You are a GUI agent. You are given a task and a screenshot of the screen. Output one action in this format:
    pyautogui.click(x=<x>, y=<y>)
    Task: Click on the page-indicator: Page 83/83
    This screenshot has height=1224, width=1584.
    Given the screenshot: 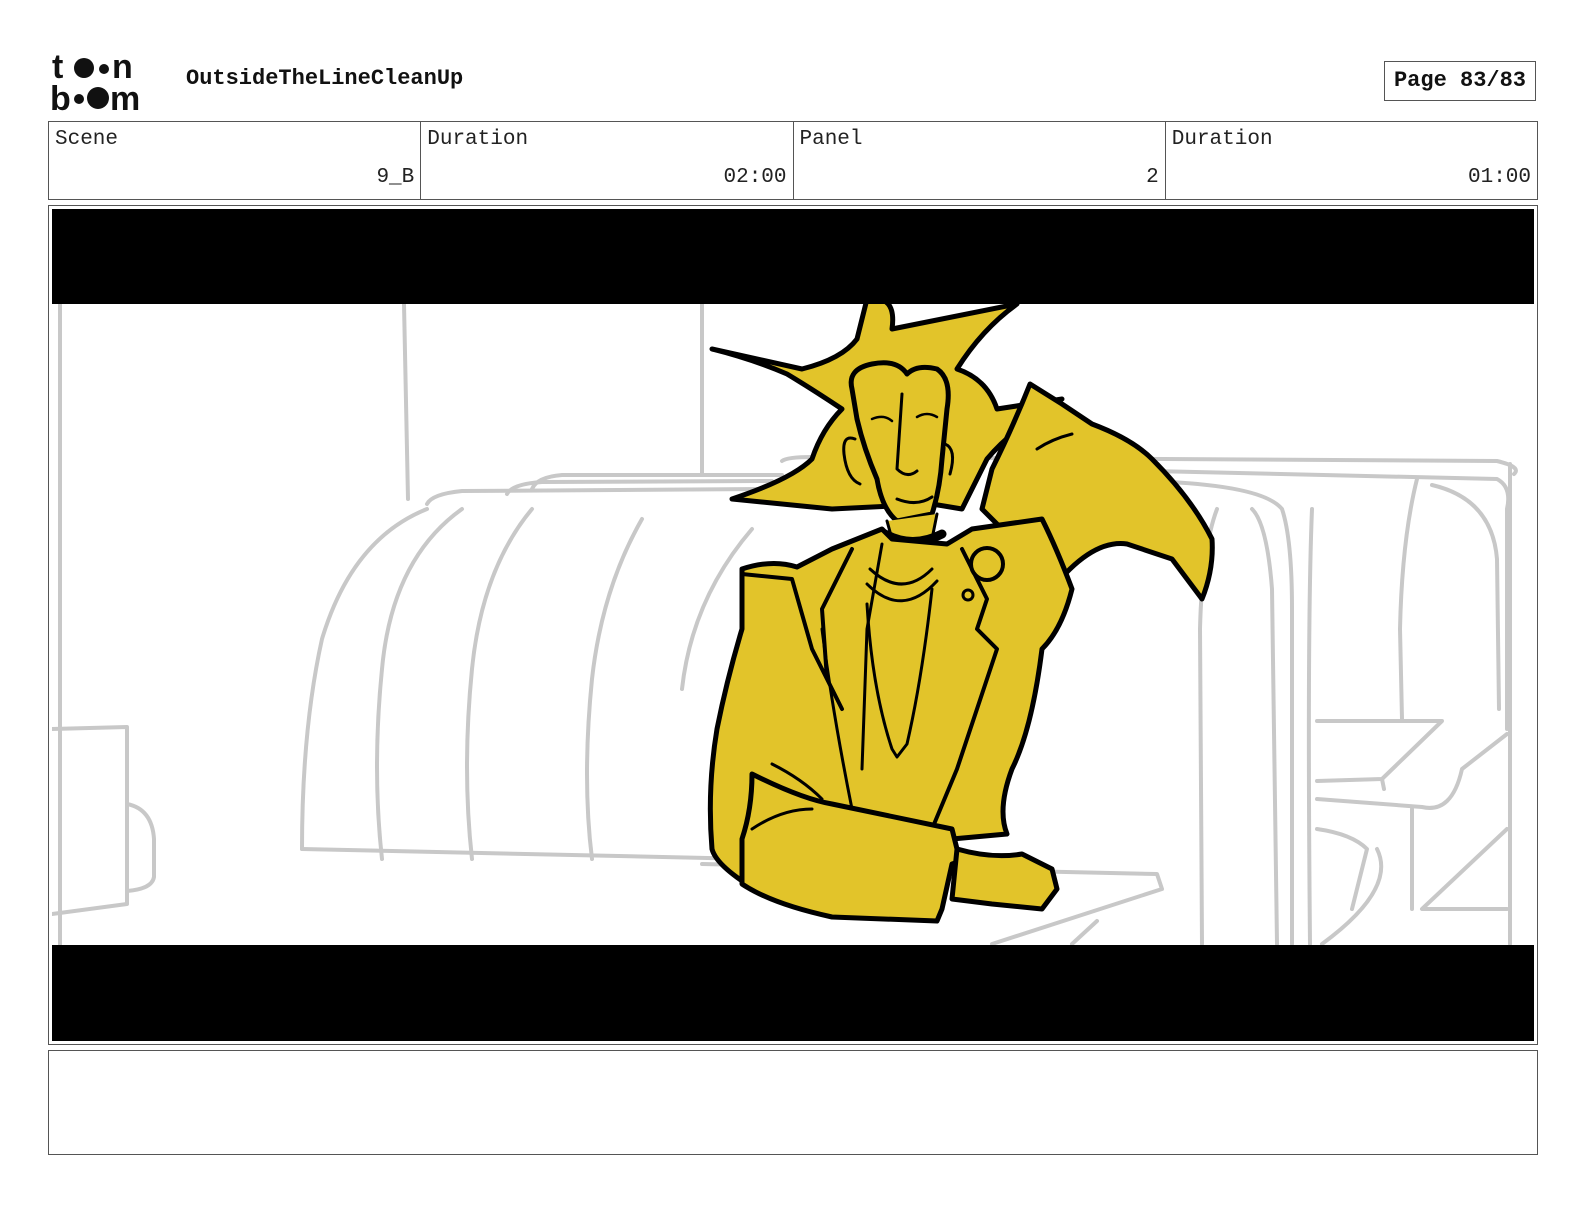 What is the action you would take?
    pyautogui.click(x=1460, y=81)
    